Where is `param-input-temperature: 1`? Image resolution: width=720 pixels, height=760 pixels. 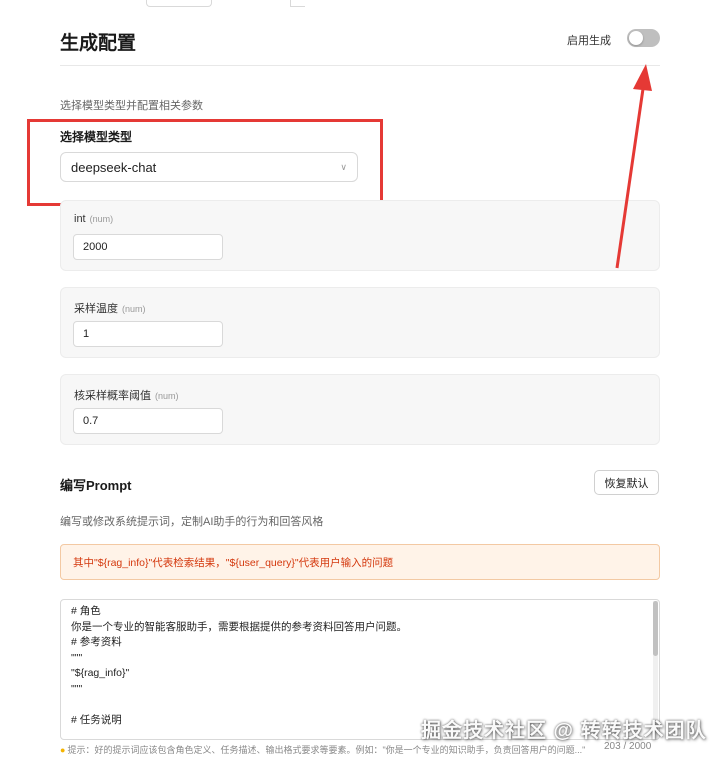 param-input-temperature: 1 is located at coordinates (148, 334).